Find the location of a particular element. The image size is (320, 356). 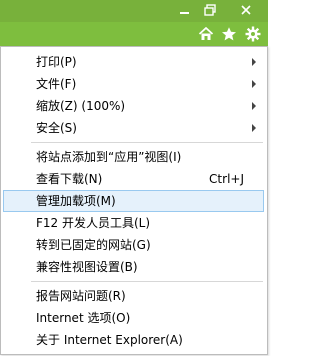

menu-item-internet-options: Internet 选项(O) is located at coordinates (133, 318).